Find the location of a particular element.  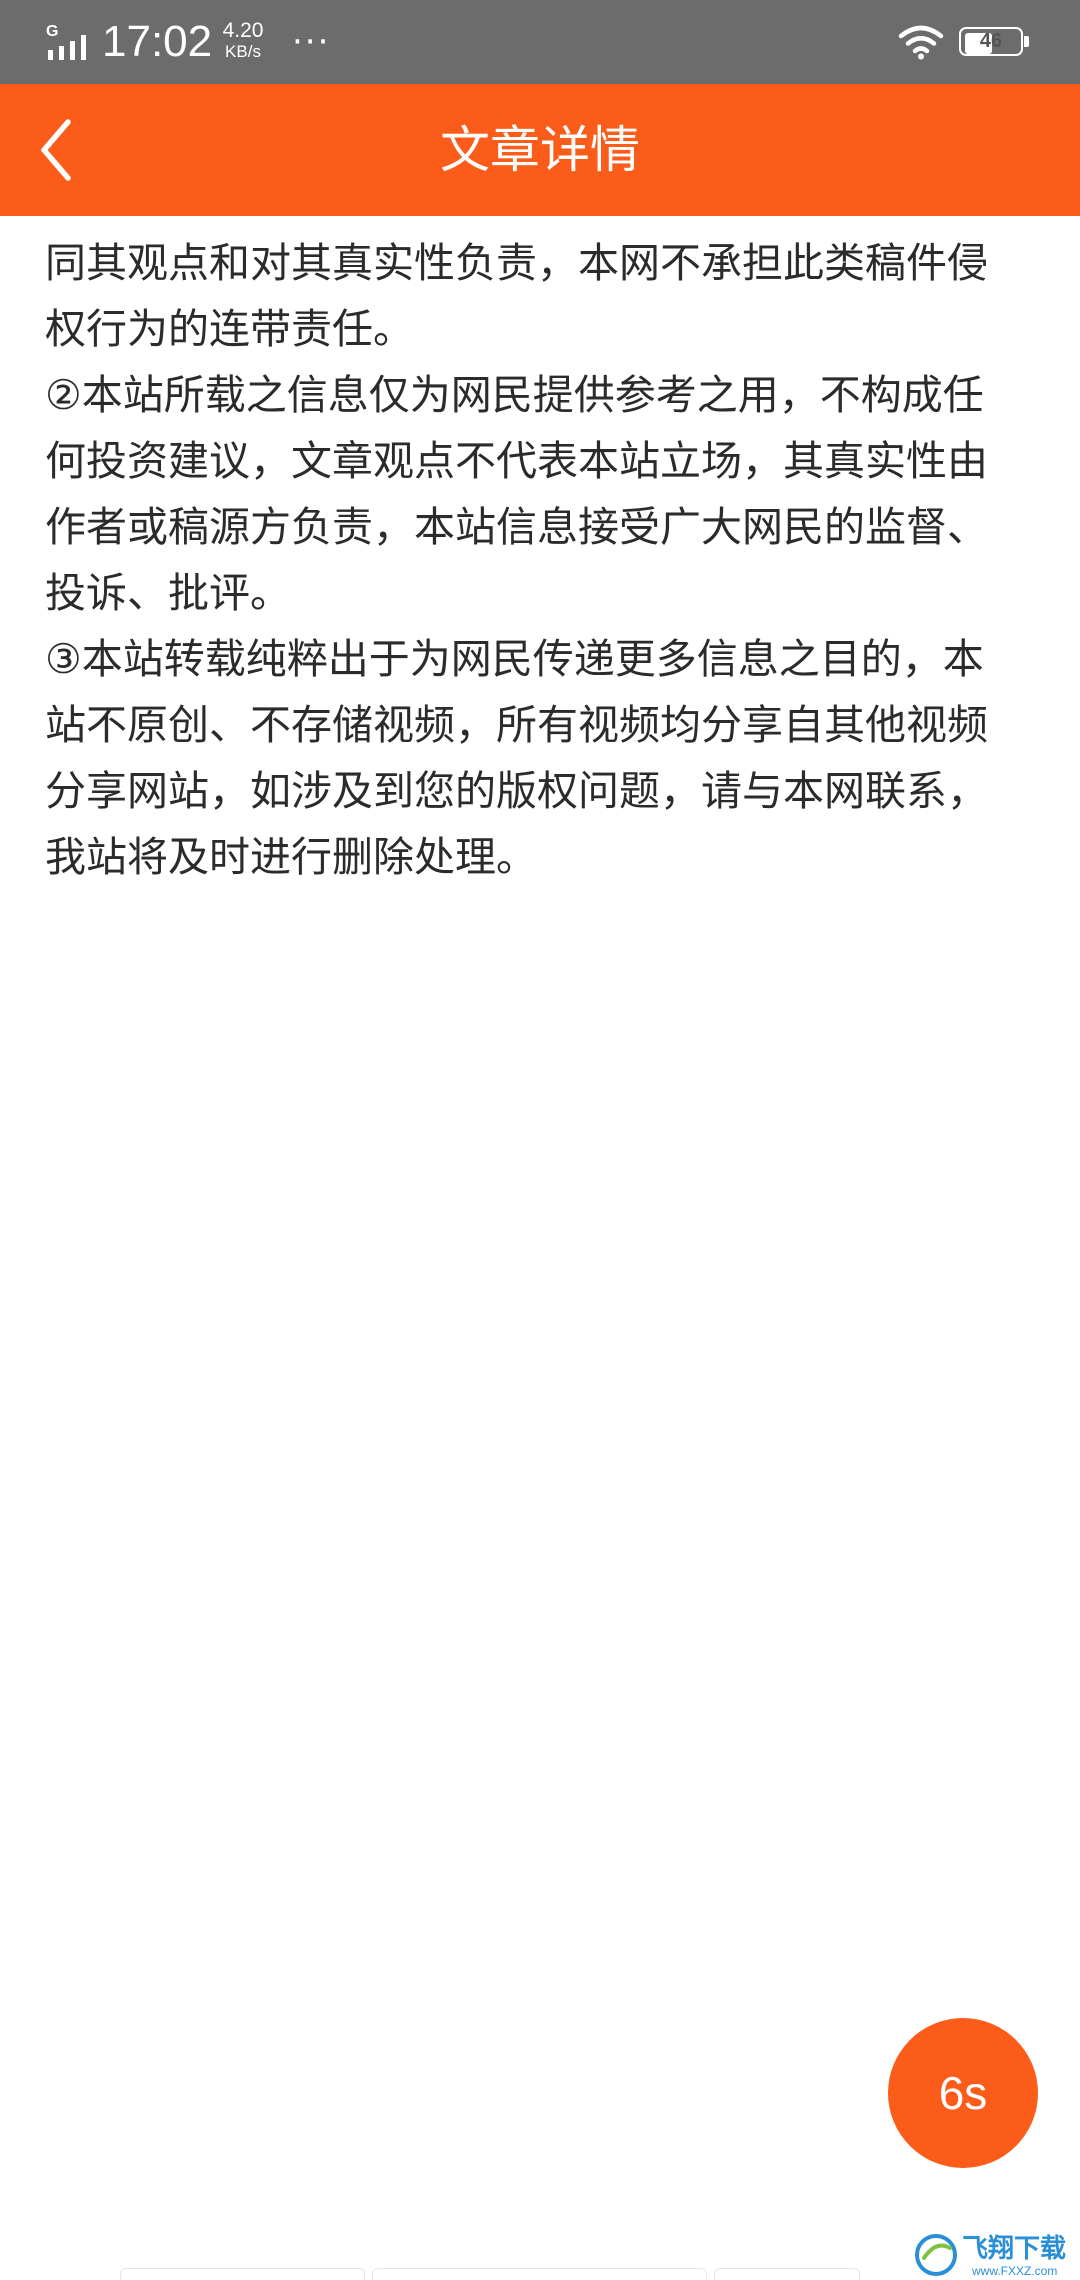

article-line: 同其观点和对其真实性负责，本网不承担此类稿件侵 is located at coordinates (516, 263).